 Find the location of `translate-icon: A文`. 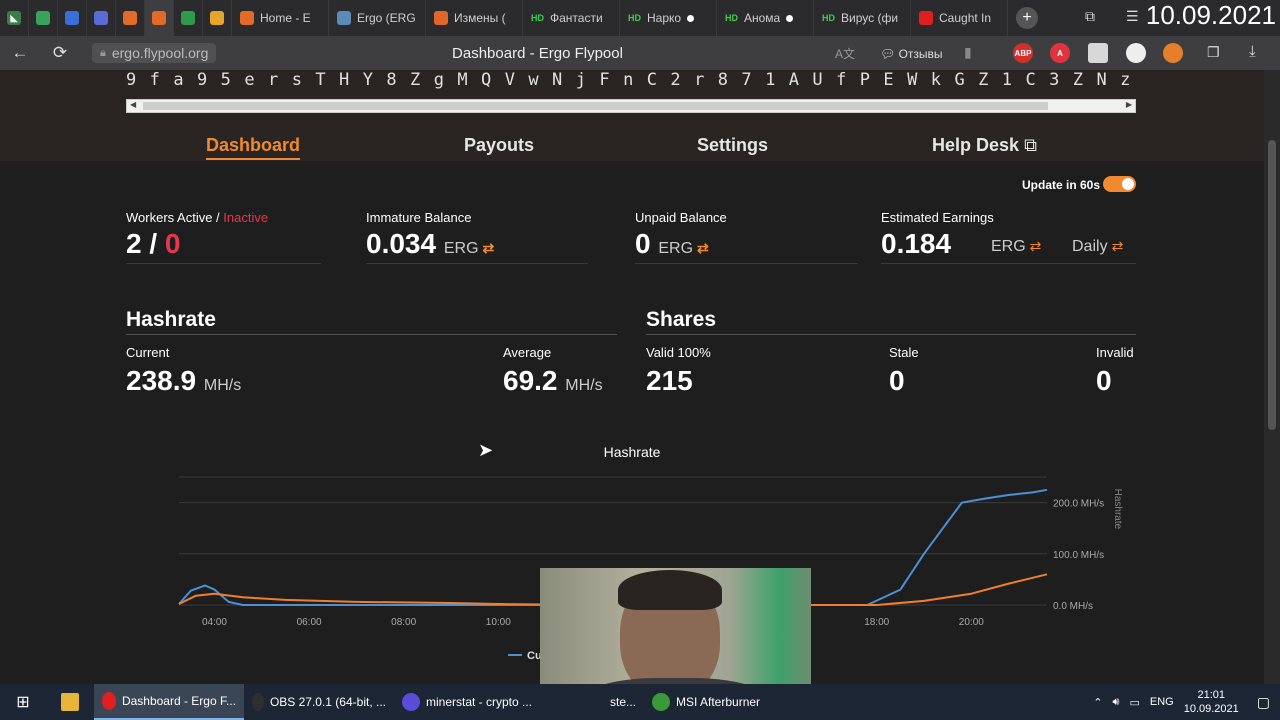

translate-icon: A文 is located at coordinates (845, 53).